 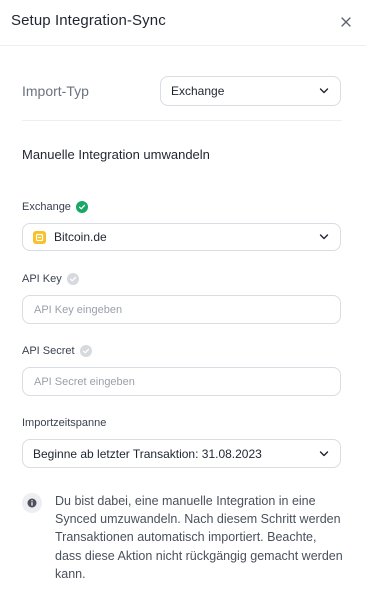 What do you see at coordinates (181, 381) in the screenshot?
I see `api-secret-input` at bounding box center [181, 381].